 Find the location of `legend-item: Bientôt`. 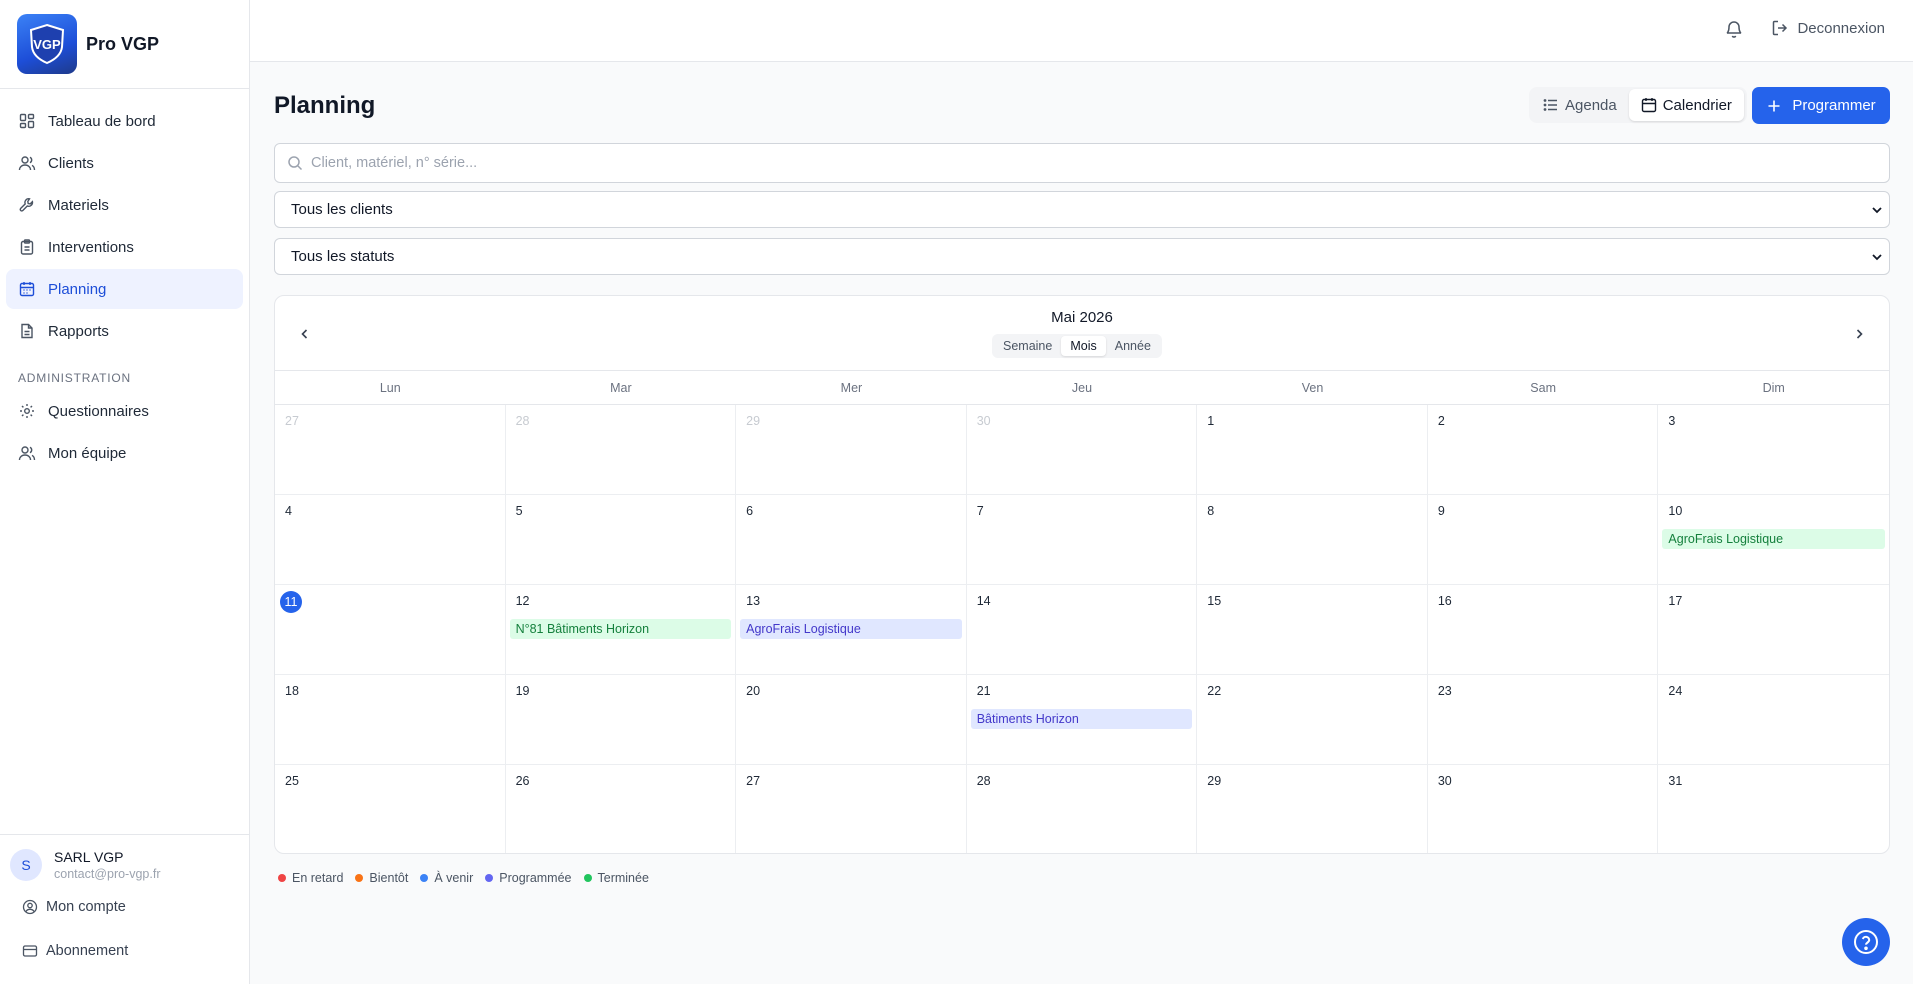

legend-item: Bientôt is located at coordinates (381, 878).